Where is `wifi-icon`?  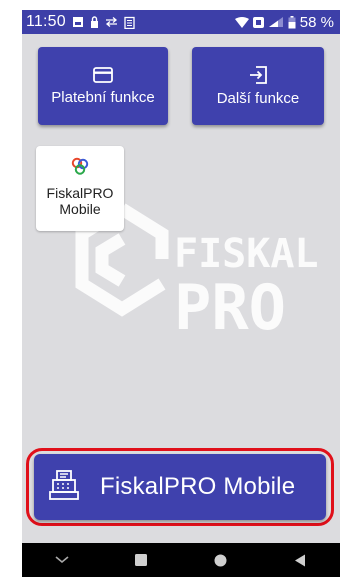 wifi-icon is located at coordinates (241, 22).